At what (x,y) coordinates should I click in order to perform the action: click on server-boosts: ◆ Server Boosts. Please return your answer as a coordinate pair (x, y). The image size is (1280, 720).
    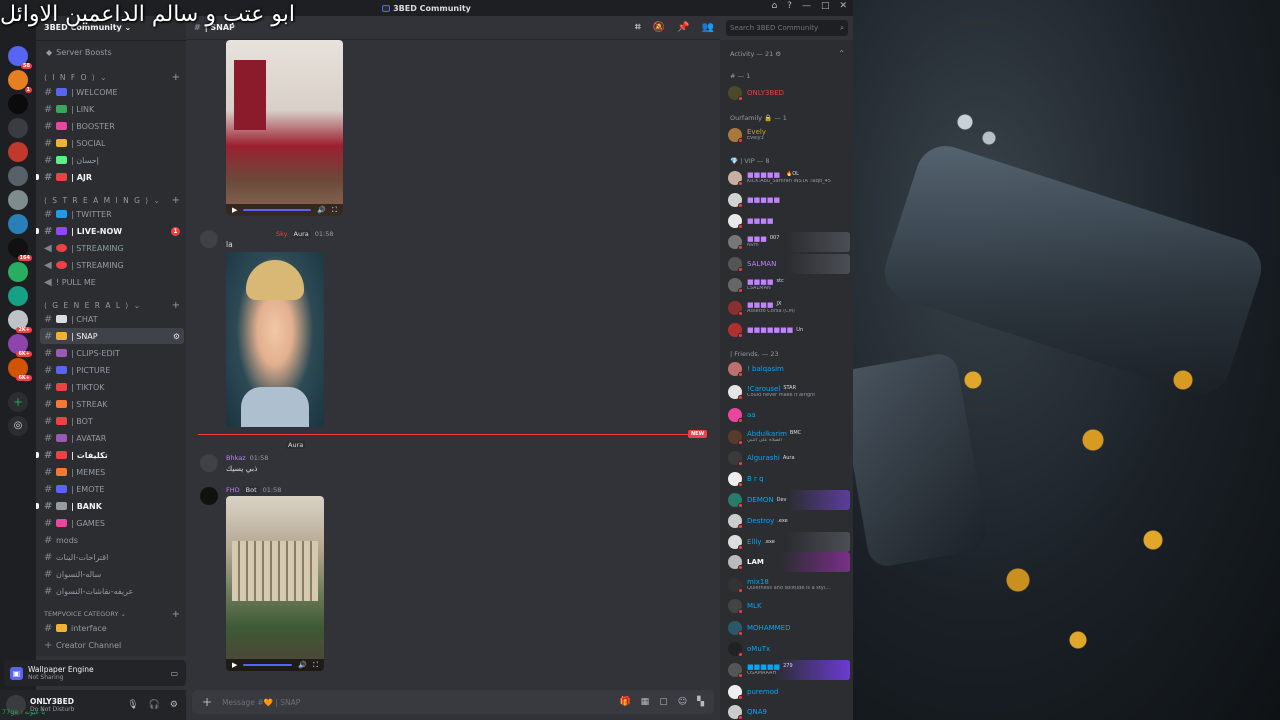
    Looking at the image, I should click on (111, 52).